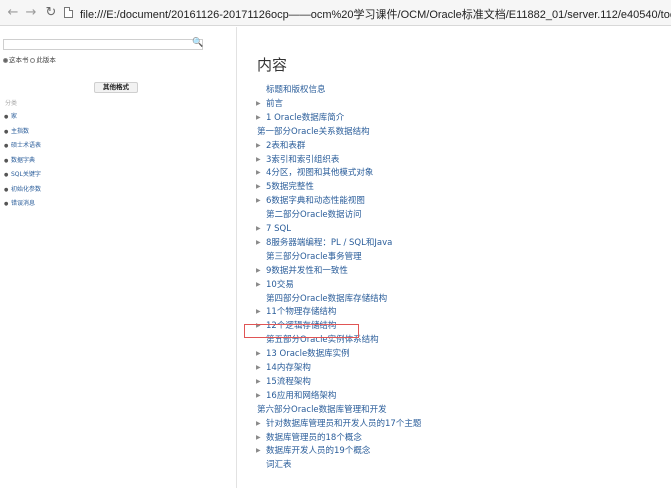 The image size is (671, 488). I want to click on toc-item: ▶ 前言, so click(270, 104).